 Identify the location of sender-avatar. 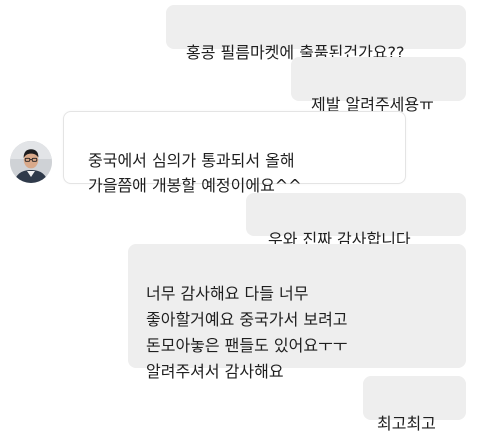
(31, 162).